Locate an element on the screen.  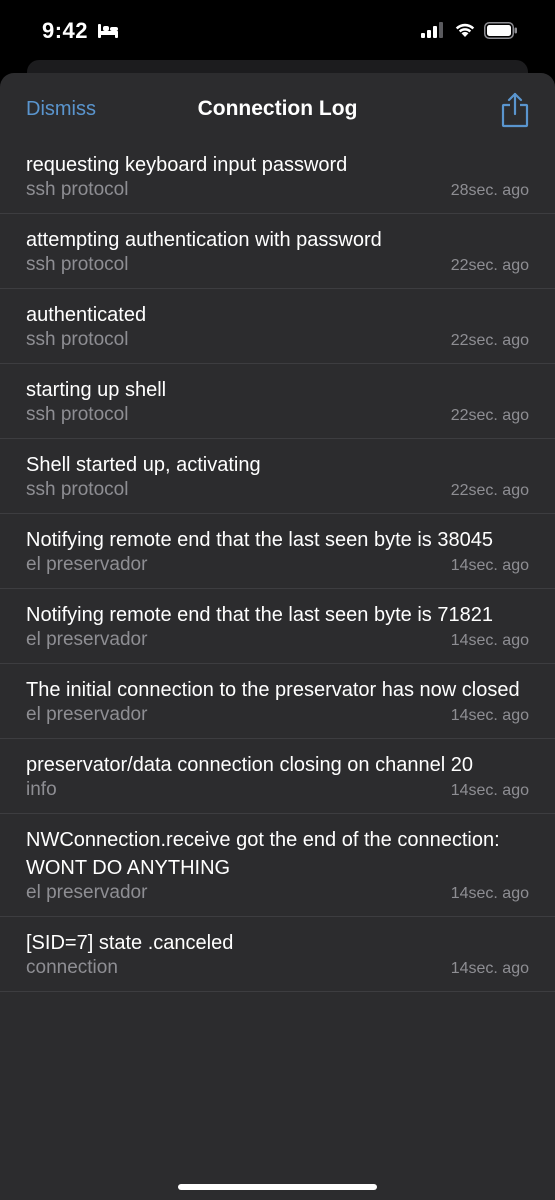
log-source: connection is located at coordinates (72, 967).